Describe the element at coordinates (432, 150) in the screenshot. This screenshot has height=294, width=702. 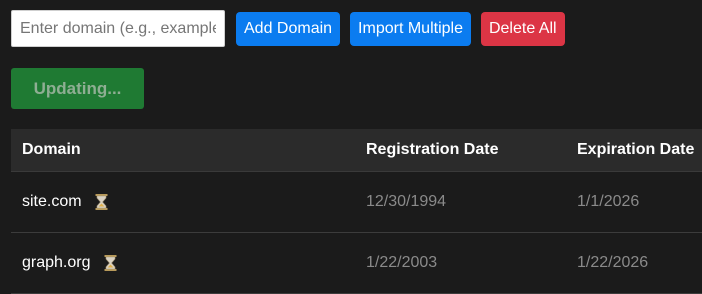
I see `column-header-registration-date: Registration Date` at that location.